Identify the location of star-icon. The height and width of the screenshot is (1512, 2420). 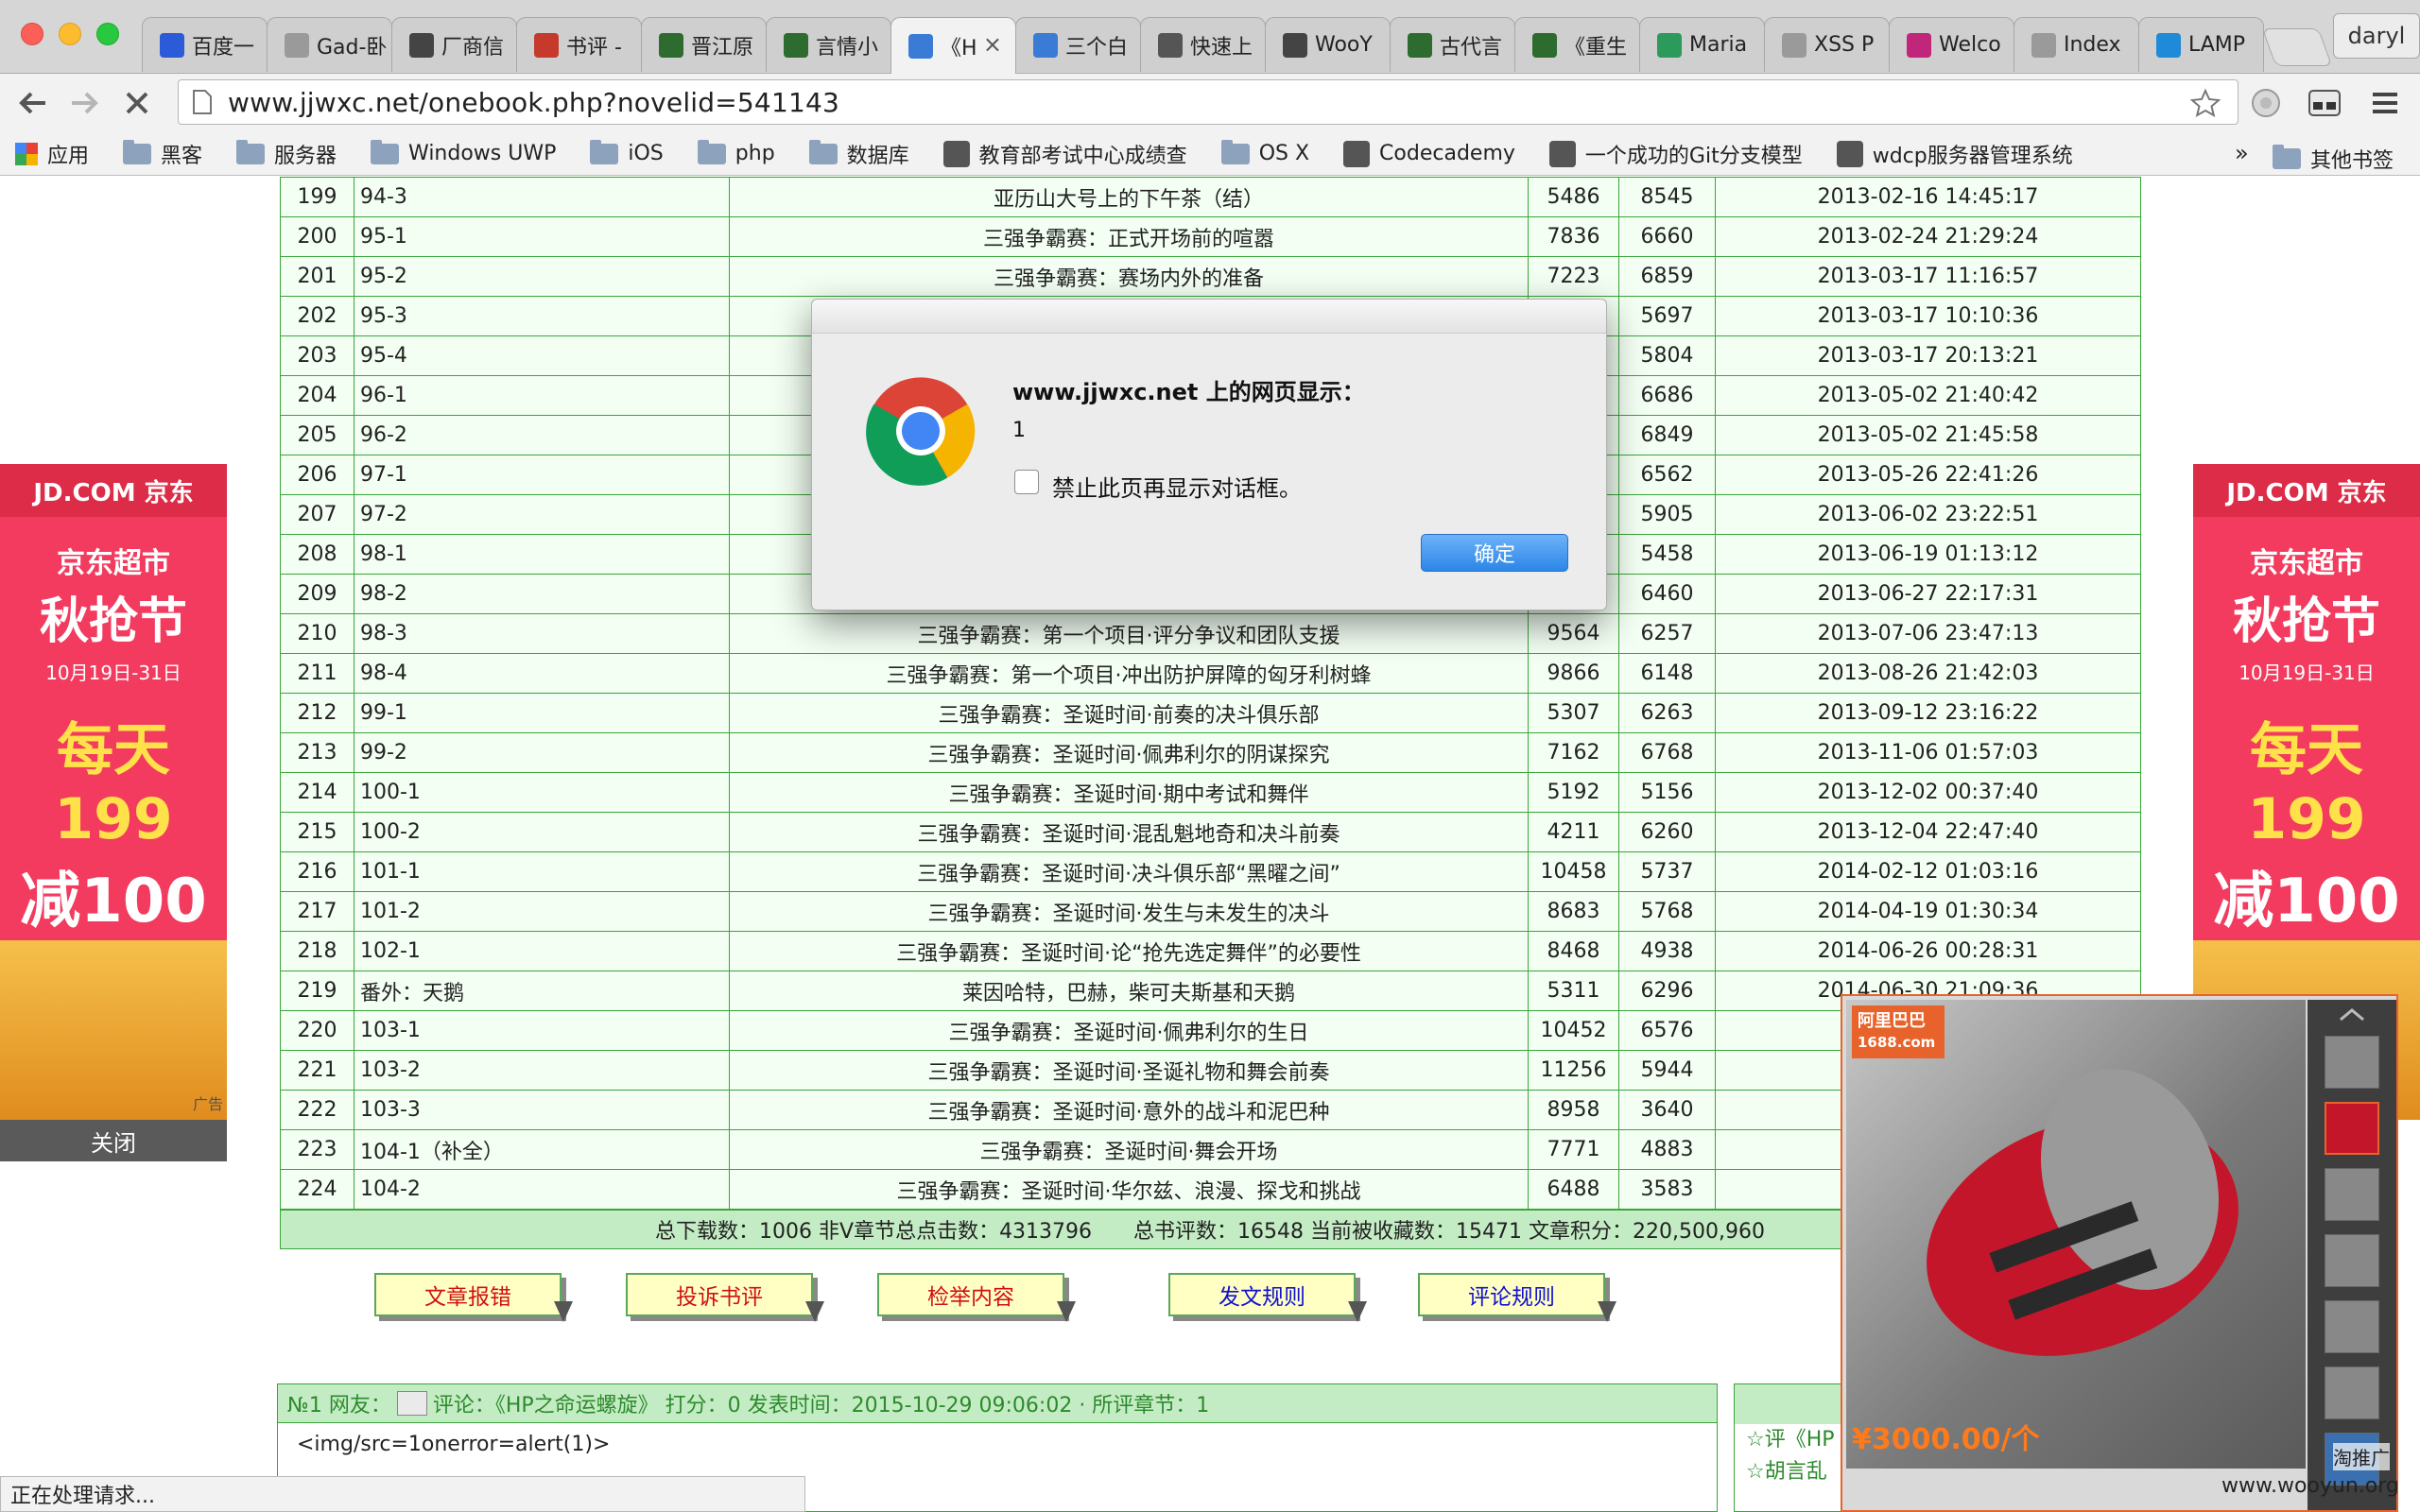
(2205, 103).